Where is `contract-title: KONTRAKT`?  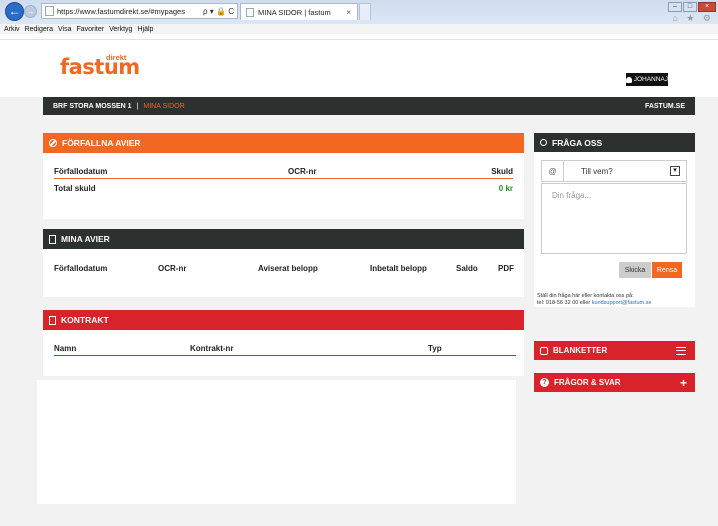
contract-title: KONTRAKT is located at coordinates (85, 320).